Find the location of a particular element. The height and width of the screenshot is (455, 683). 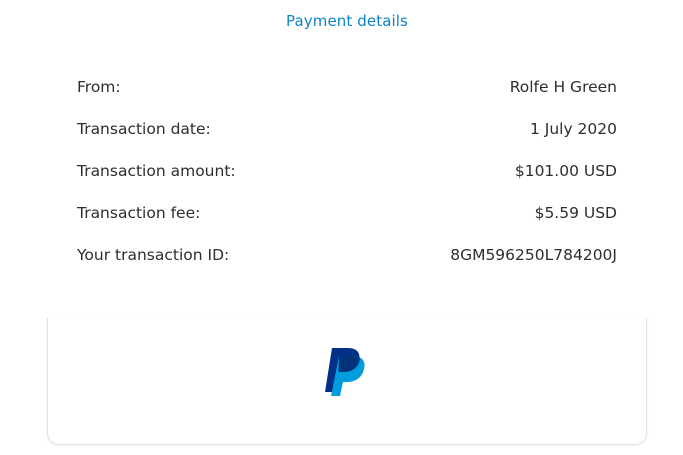

detail-value: Rolfe H Green is located at coordinates (563, 87).